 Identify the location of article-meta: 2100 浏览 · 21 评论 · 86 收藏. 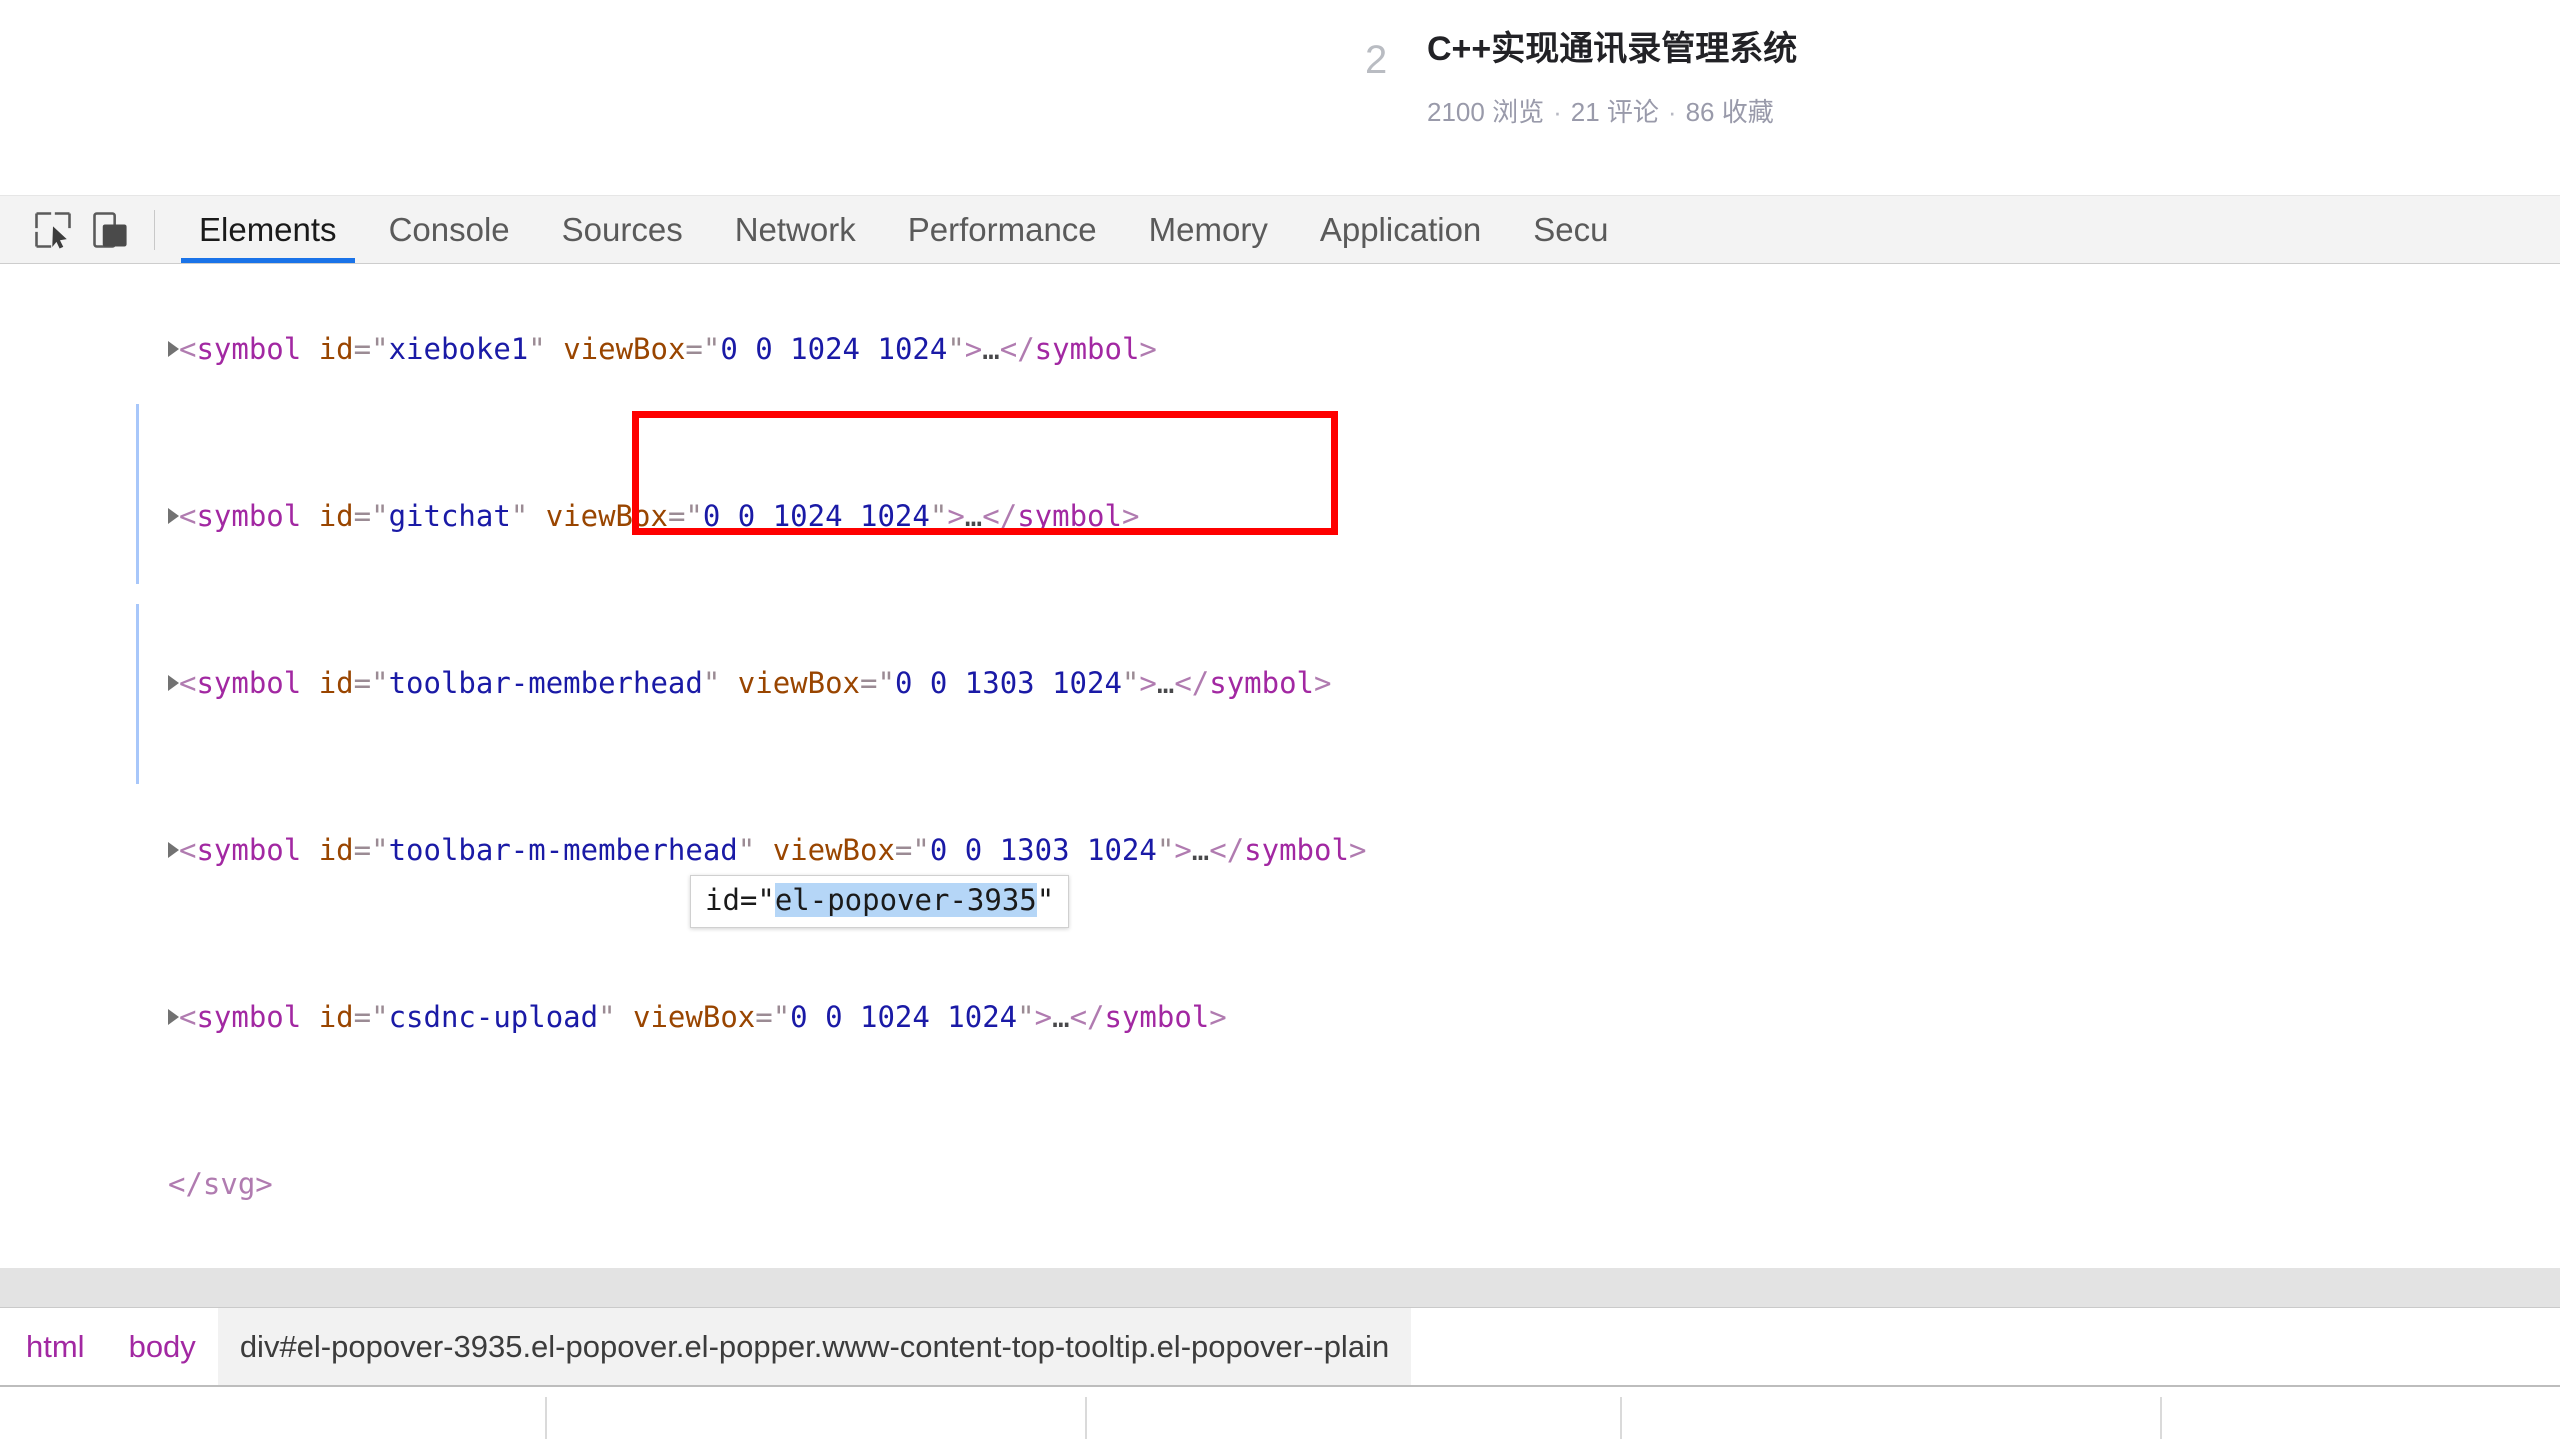
(1612, 113).